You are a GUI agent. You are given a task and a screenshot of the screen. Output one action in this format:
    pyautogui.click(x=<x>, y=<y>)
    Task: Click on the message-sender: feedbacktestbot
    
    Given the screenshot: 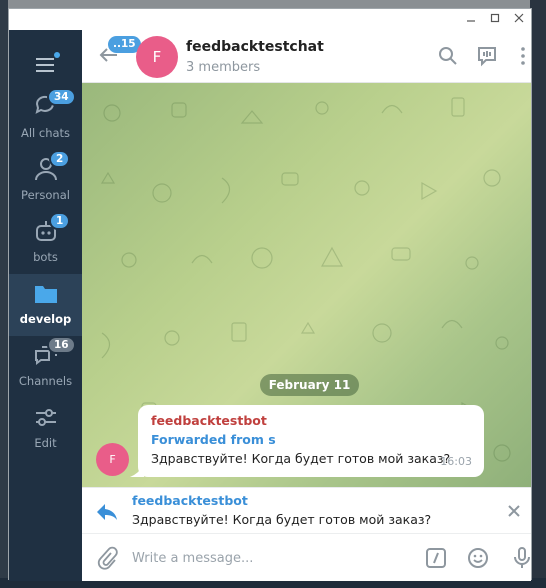 What is the action you would take?
    pyautogui.click(x=209, y=420)
    